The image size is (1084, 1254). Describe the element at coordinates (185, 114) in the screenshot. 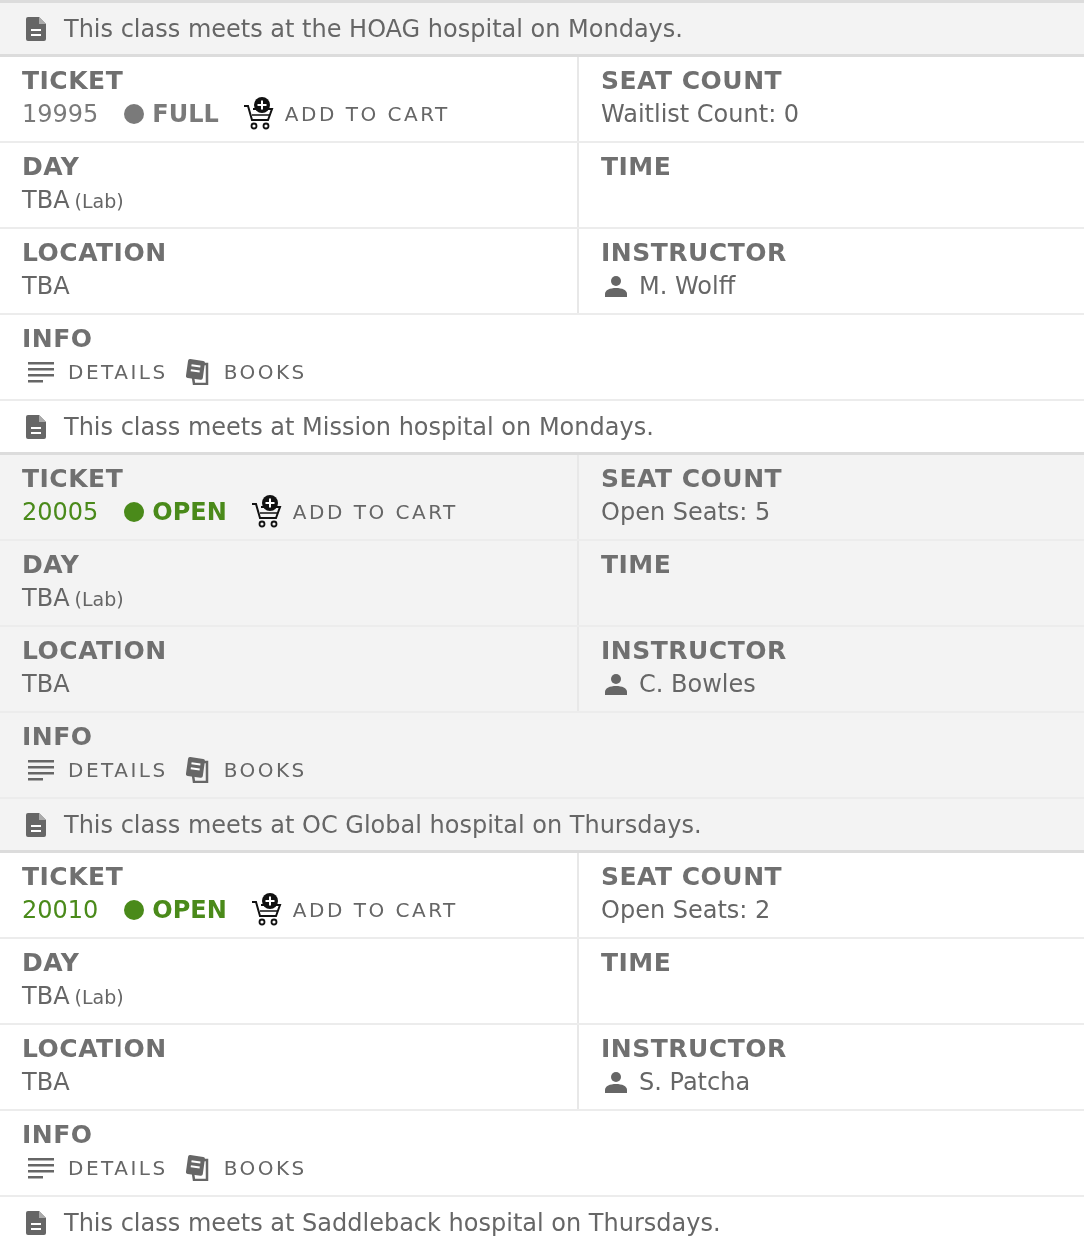

I see `status-label: FULL` at that location.